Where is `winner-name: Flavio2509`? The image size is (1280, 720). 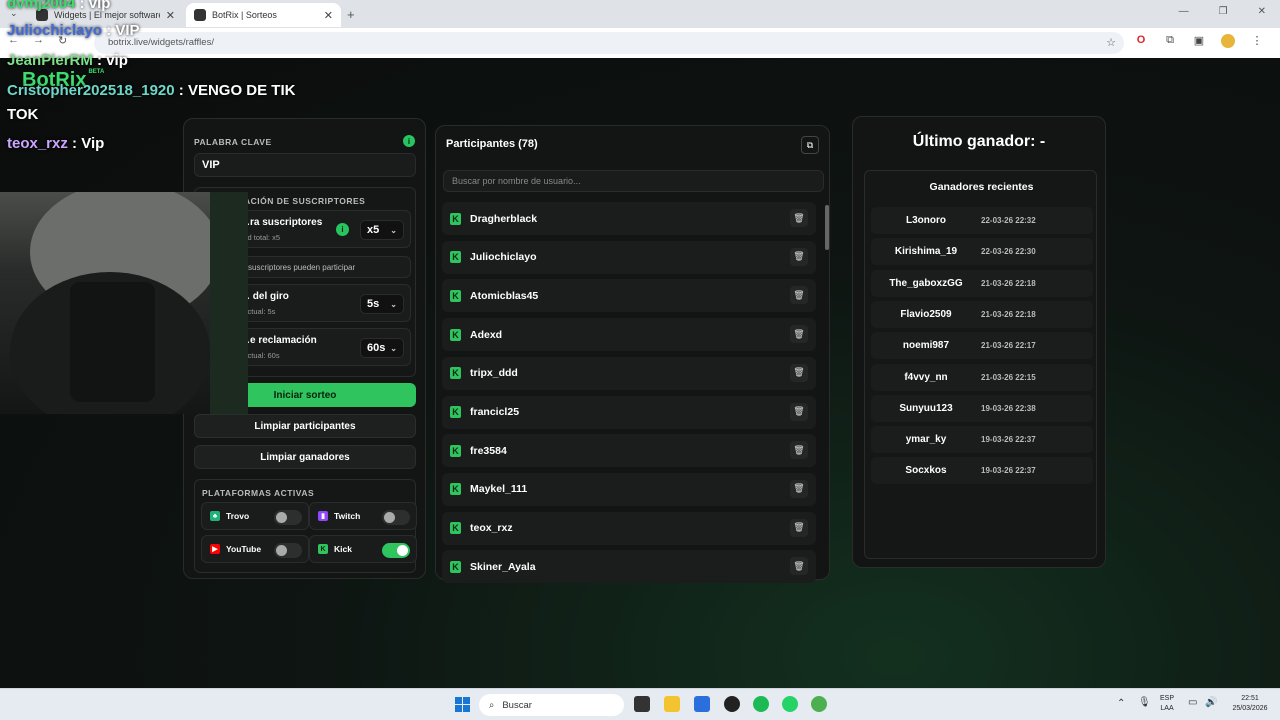 winner-name: Flavio2509 is located at coordinates (926, 314).